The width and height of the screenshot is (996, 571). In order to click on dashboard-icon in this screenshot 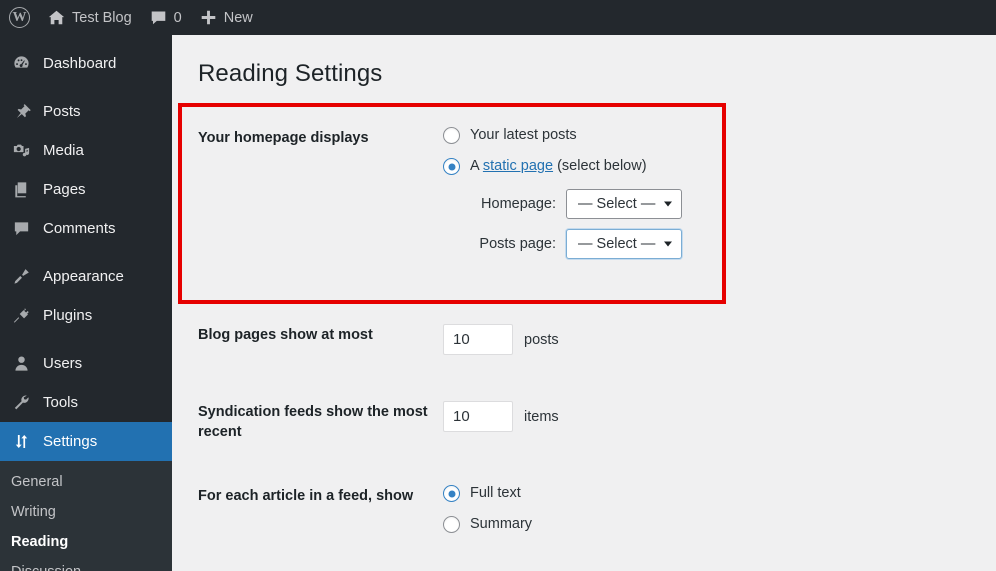, I will do `click(21, 63)`.